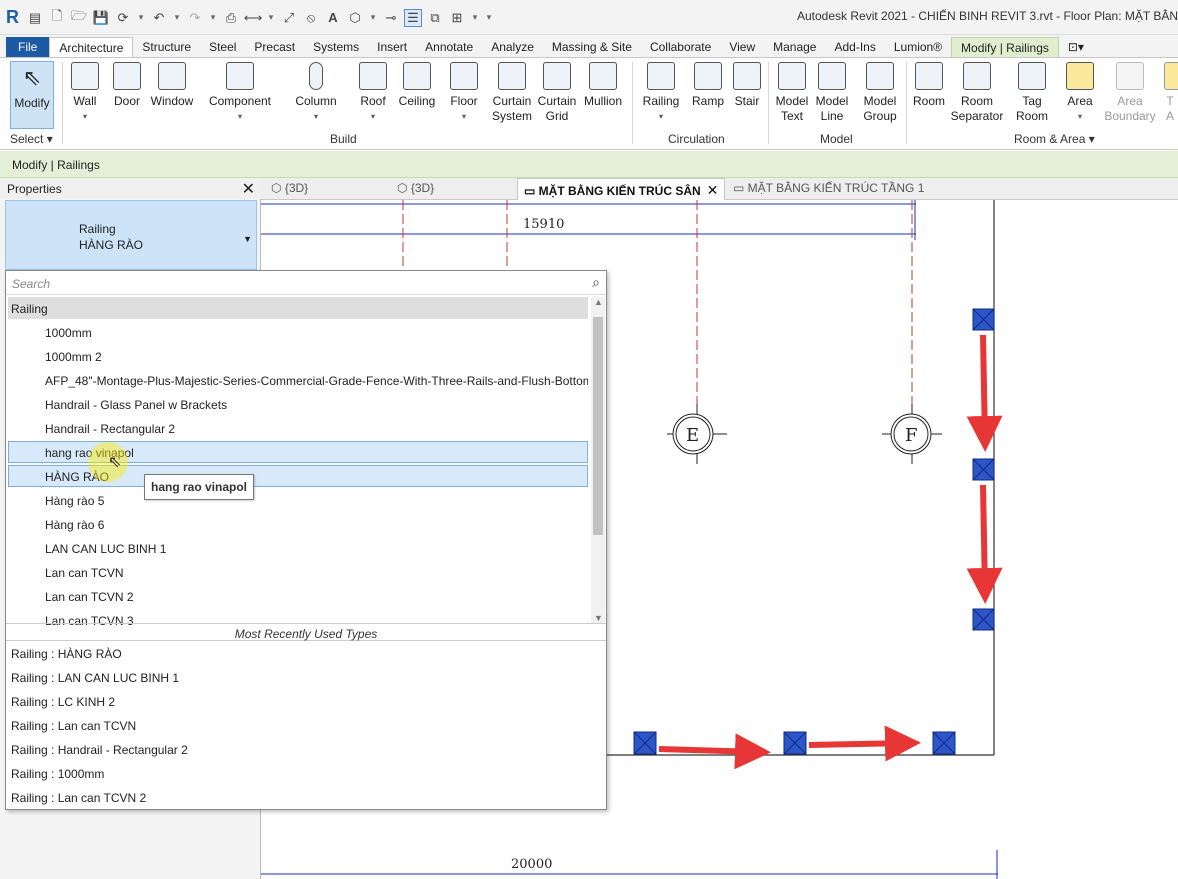  Describe the element at coordinates (101, 18) in the screenshot. I see `save-icon: 💾` at that location.